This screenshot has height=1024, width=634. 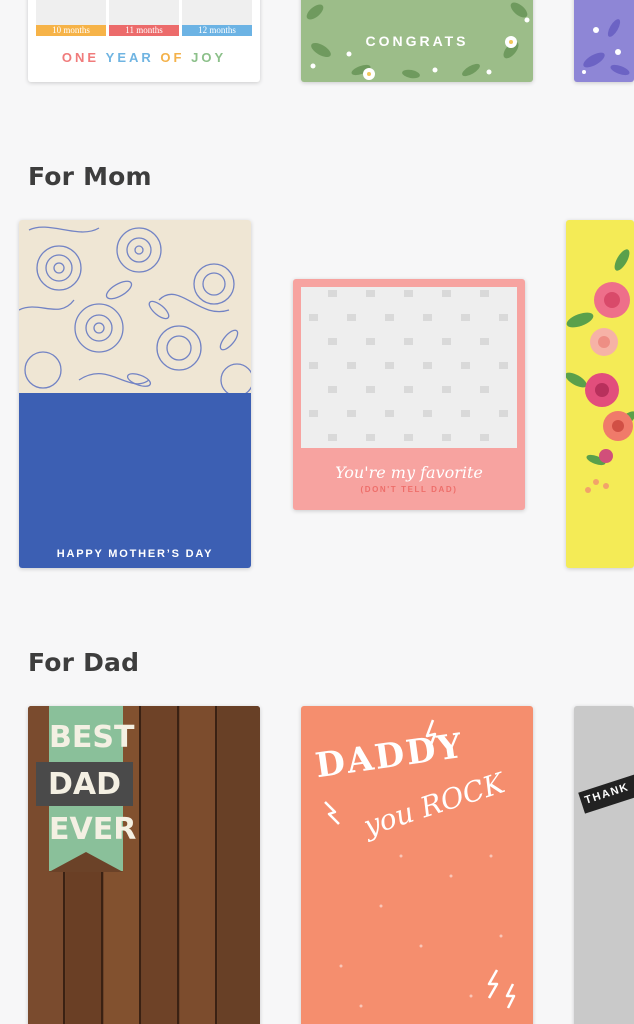 What do you see at coordinates (172, 57) in the screenshot?
I see `caption-word: OF` at bounding box center [172, 57].